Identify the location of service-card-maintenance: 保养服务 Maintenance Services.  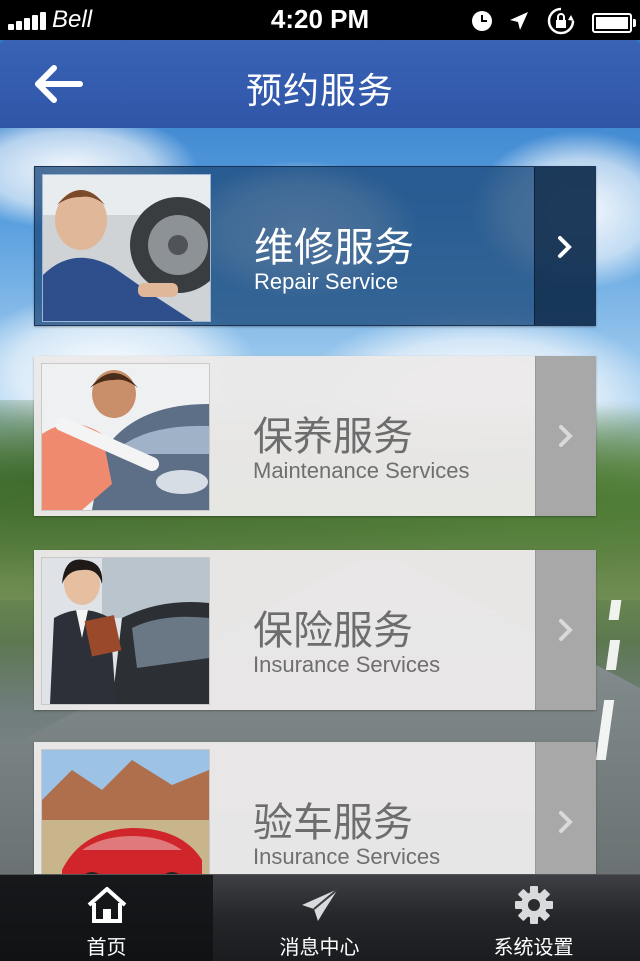
(315, 436).